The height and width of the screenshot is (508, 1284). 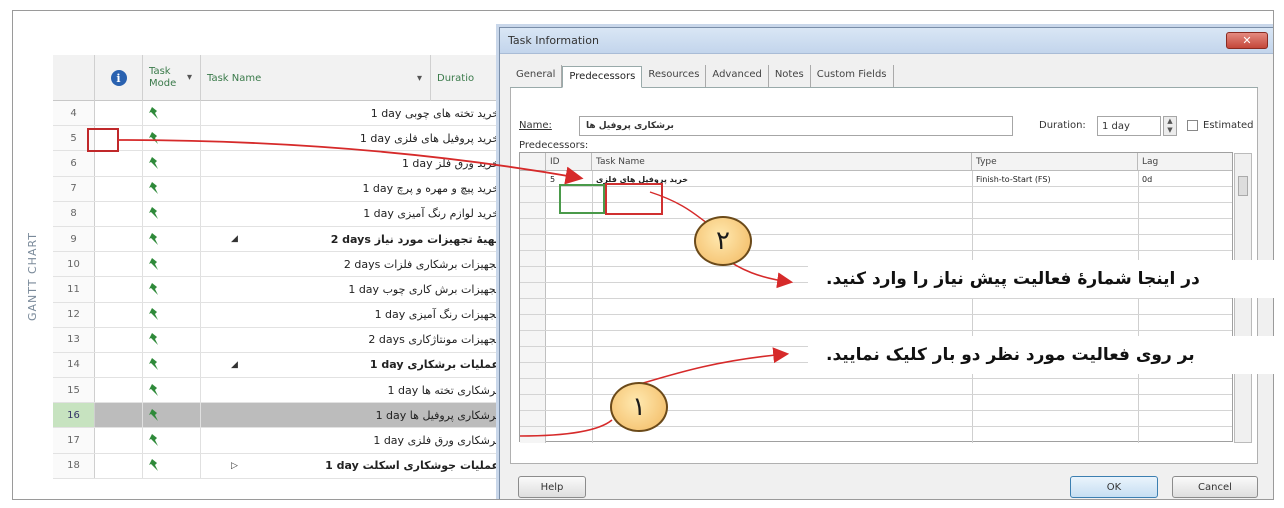 What do you see at coordinates (362, 138) in the screenshot?
I see `task-name-cell: 1 day خرید پروفیل های فلزی` at bounding box center [362, 138].